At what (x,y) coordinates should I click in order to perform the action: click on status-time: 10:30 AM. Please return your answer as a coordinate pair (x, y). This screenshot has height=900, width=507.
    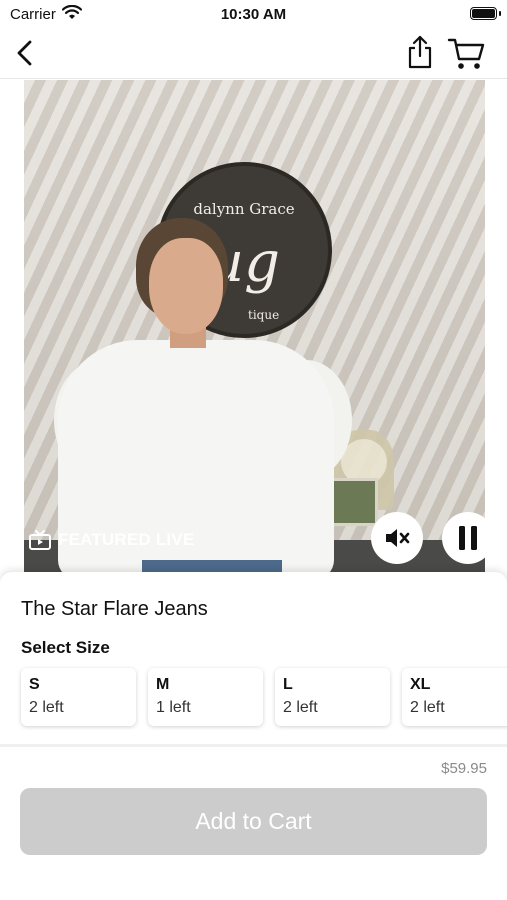
    Looking at the image, I should click on (253, 14).